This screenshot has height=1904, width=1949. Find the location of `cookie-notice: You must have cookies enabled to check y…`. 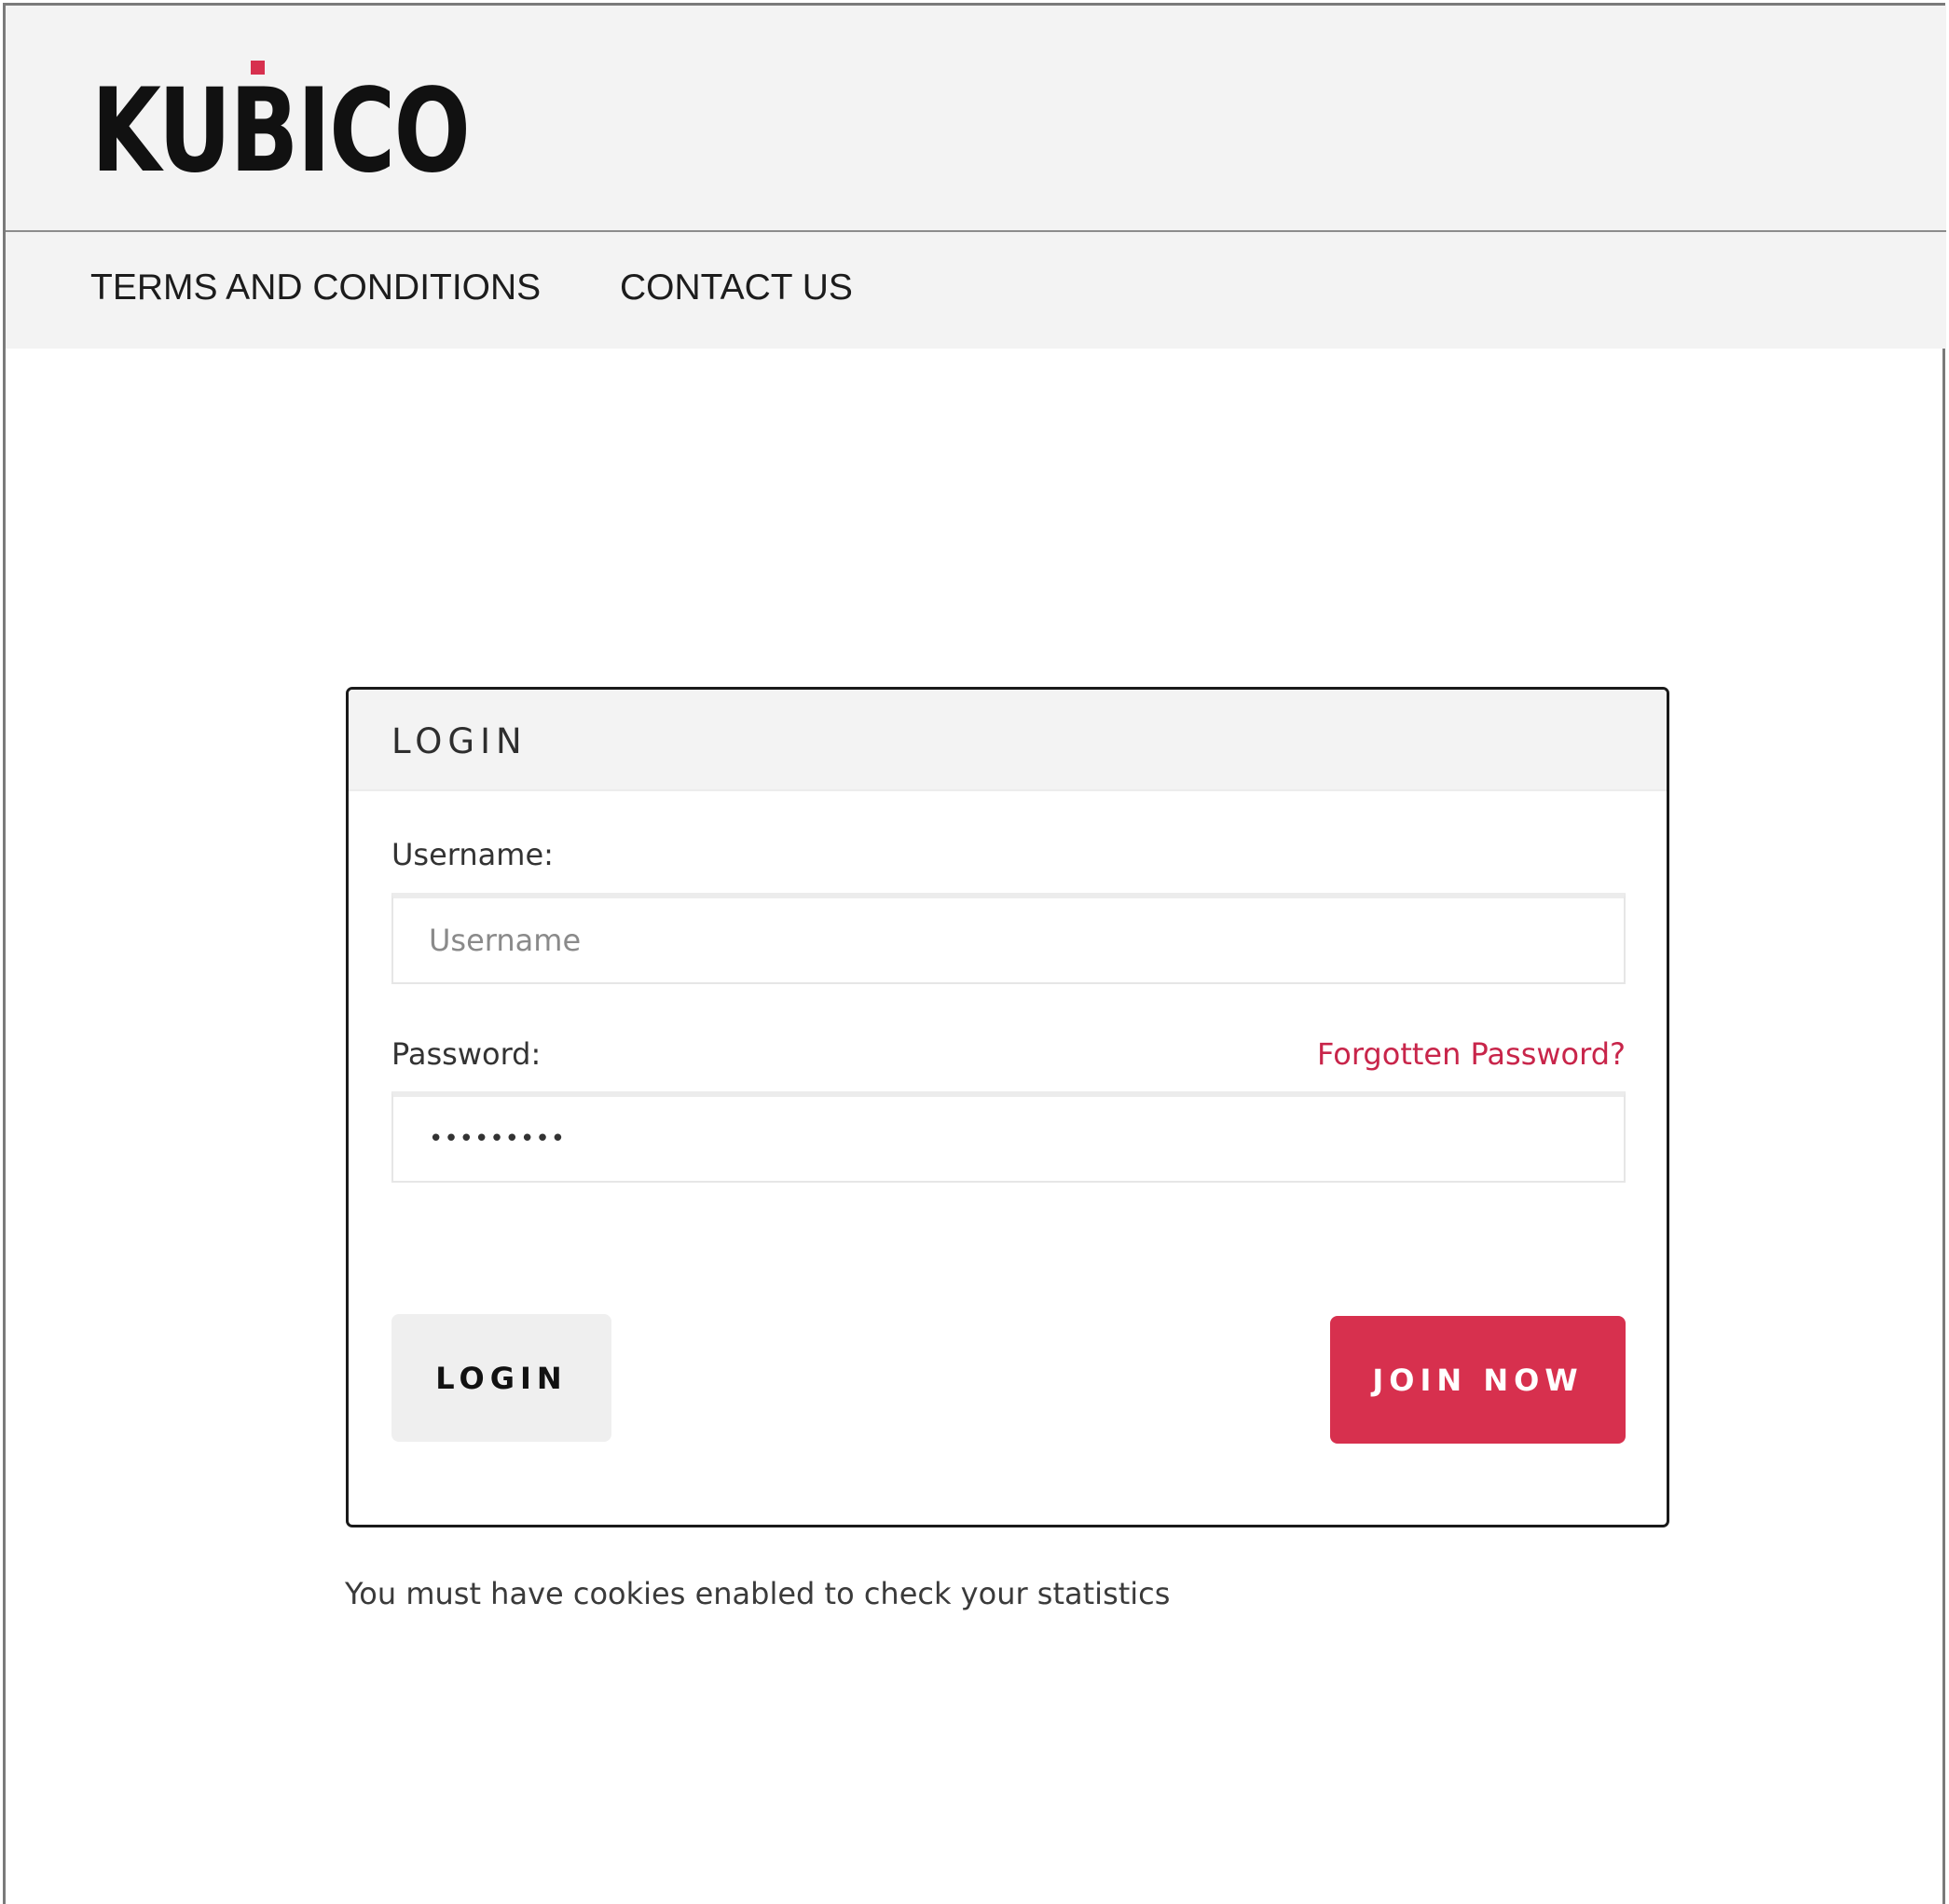

cookie-notice: You must have cookies enabled to check y… is located at coordinates (758, 1593).